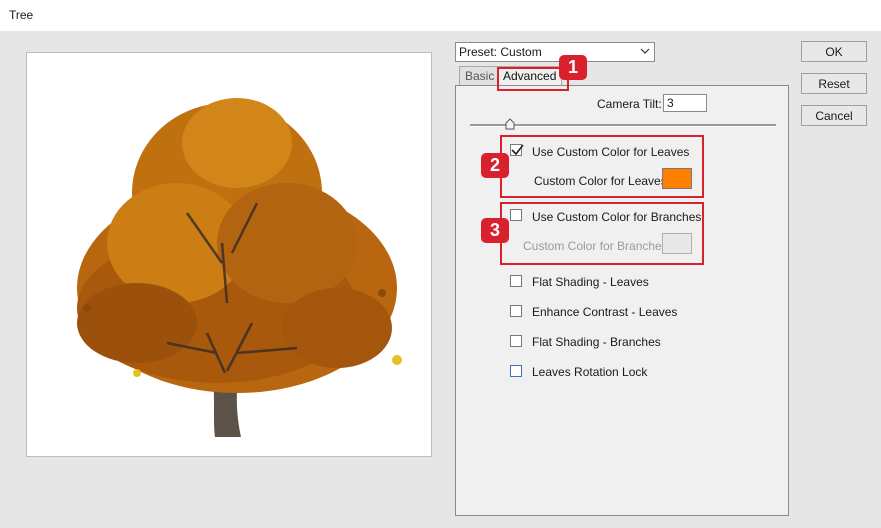 This screenshot has height=528, width=881. What do you see at coordinates (834, 83) in the screenshot?
I see `reset-button: Reset` at bounding box center [834, 83].